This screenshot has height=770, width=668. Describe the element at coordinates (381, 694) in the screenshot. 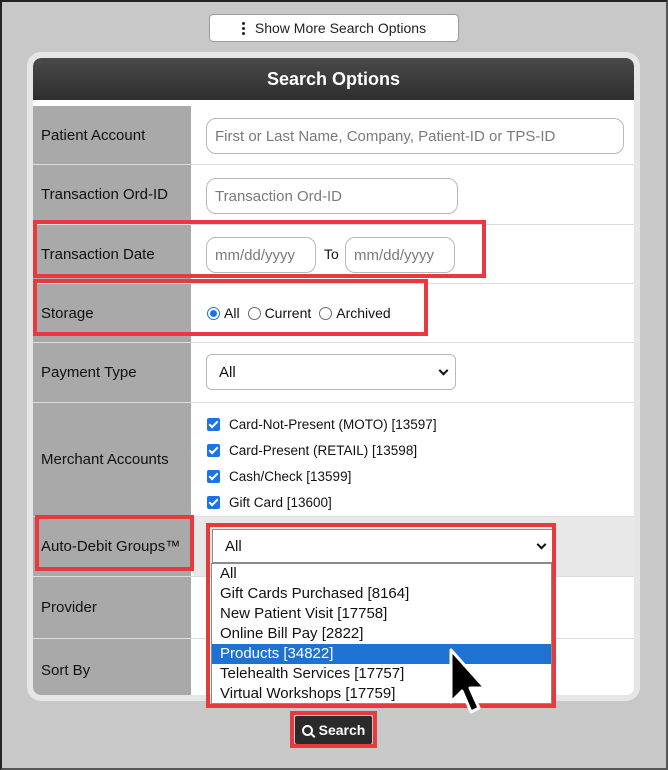

I see `dropdown-option: Virtual Workshops [17759]` at that location.